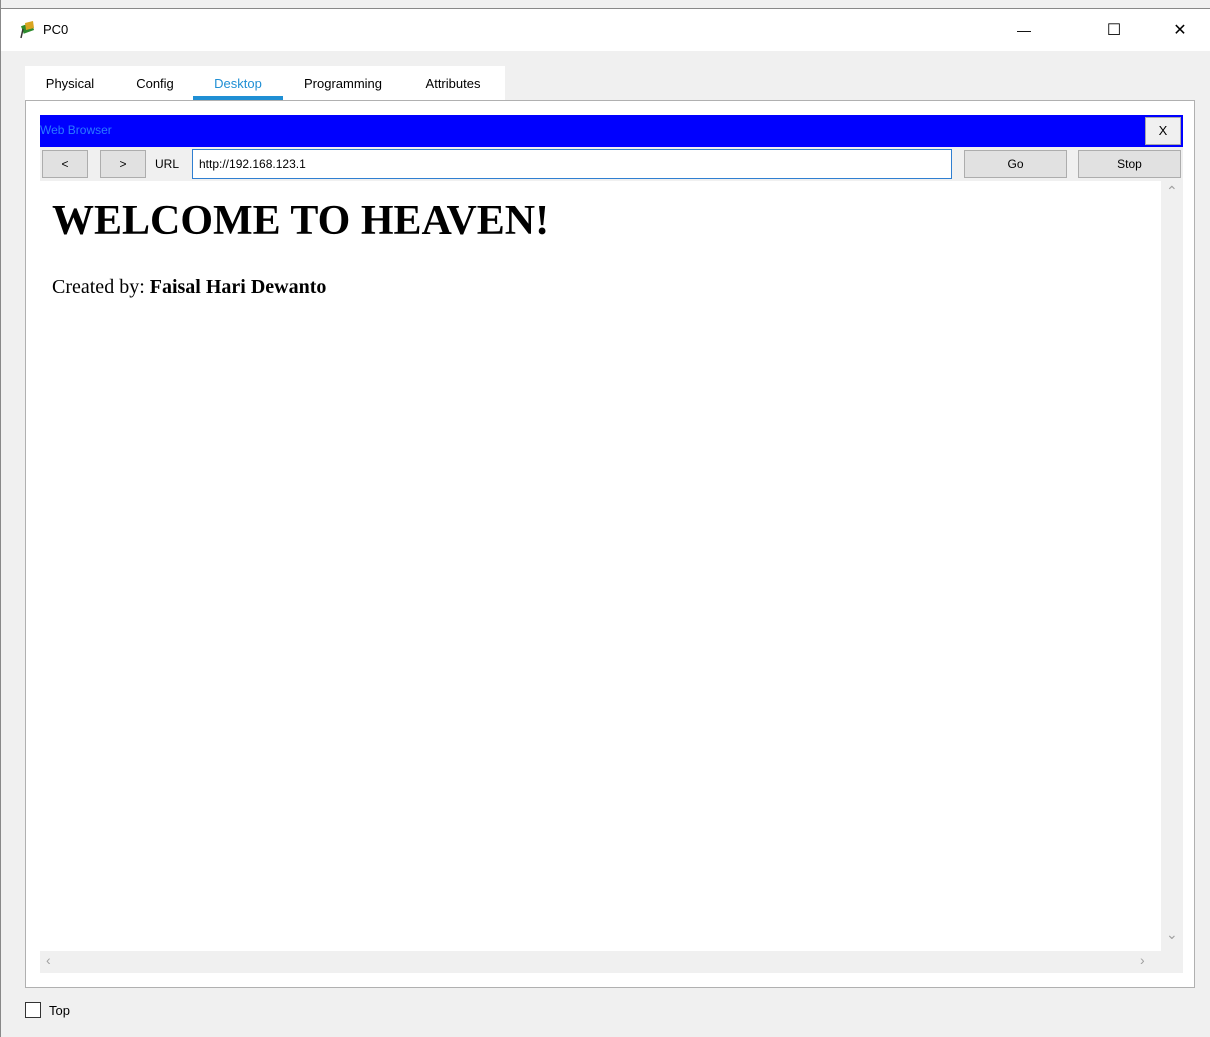 This screenshot has height=1037, width=1210. Describe the element at coordinates (33, 1010) in the screenshot. I see `top-checkbox` at that location.